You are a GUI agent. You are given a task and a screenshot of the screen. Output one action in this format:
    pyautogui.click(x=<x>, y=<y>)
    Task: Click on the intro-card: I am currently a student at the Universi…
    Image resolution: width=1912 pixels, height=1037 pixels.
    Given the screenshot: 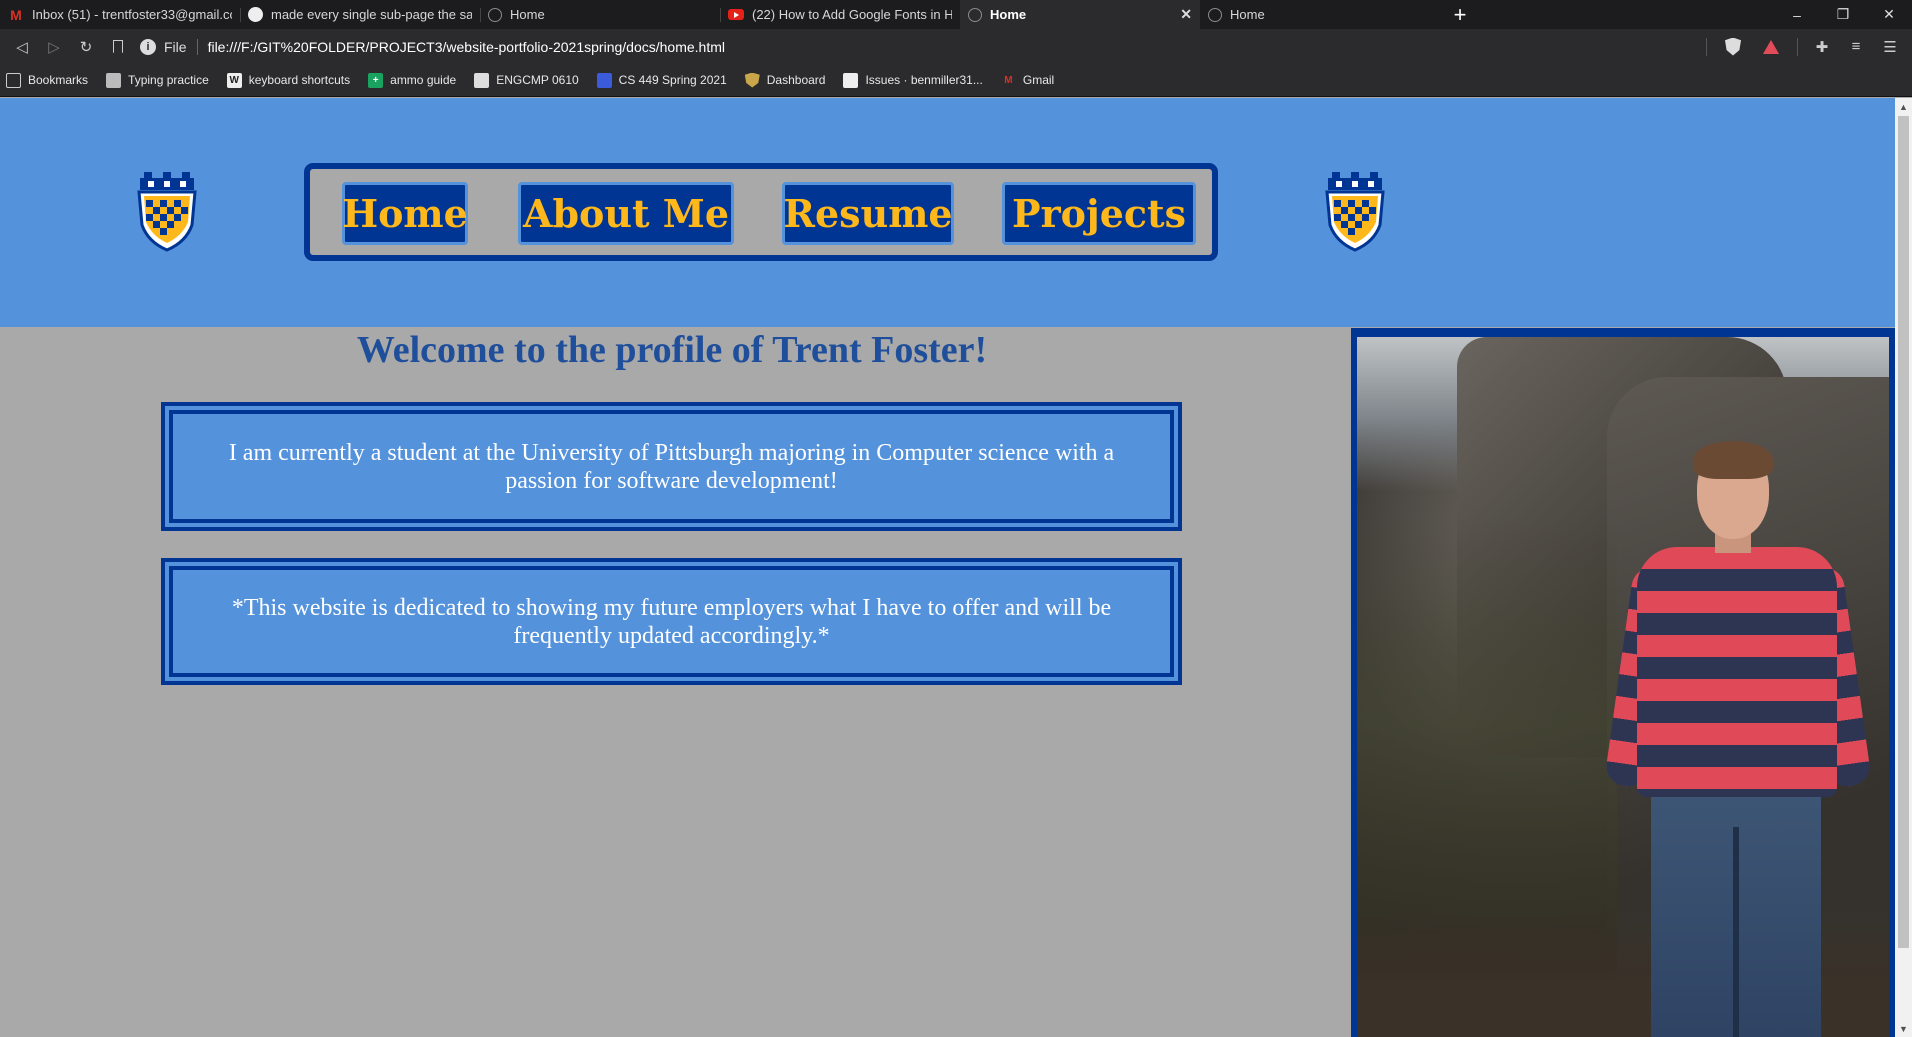 What is the action you would take?
    pyautogui.click(x=671, y=466)
    